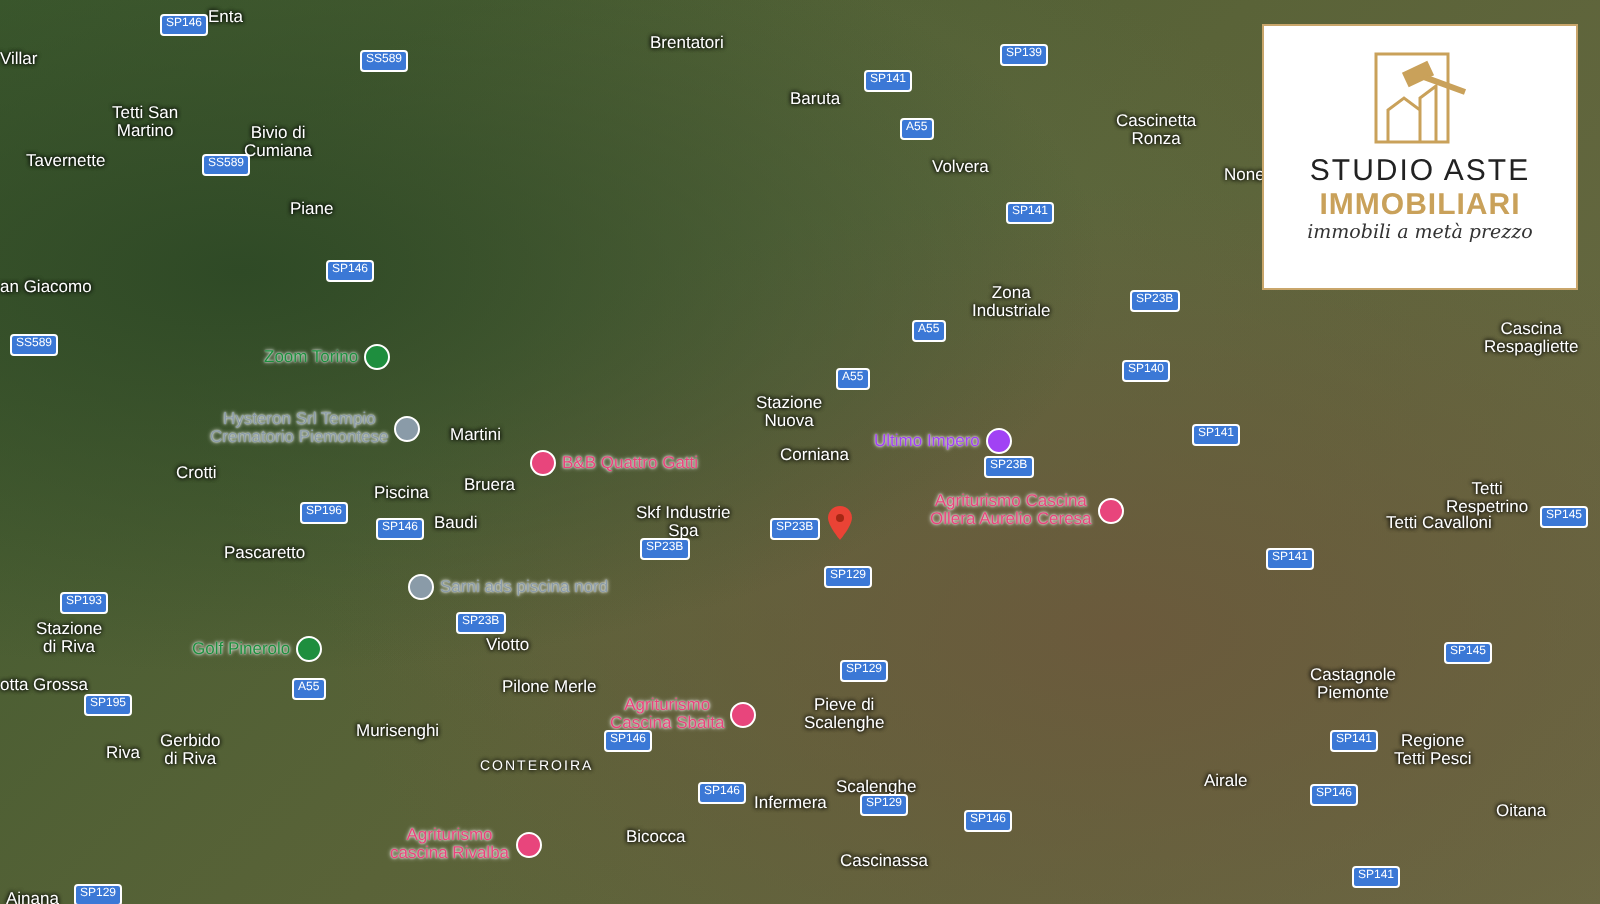  I want to click on place-label: Zona Industriale, so click(1011, 303).